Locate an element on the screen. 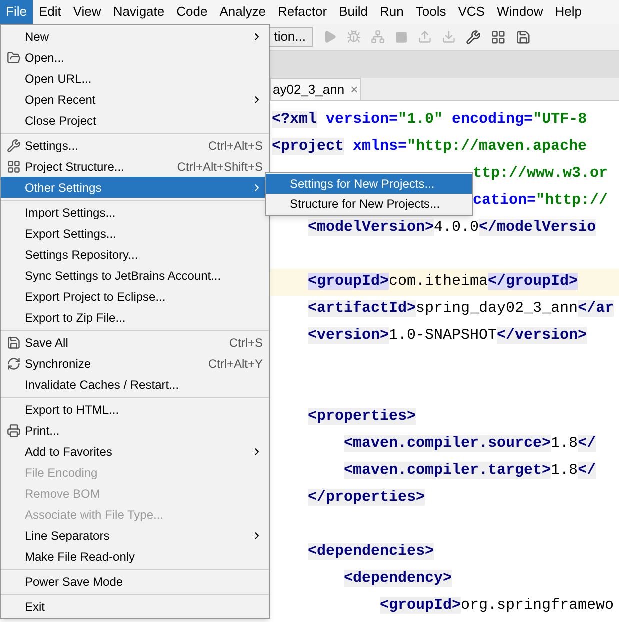  menu-bar-item: Run is located at coordinates (392, 12).